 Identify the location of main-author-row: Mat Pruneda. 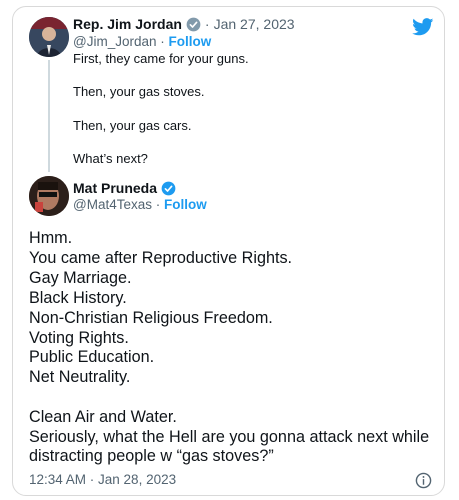
(124, 188).